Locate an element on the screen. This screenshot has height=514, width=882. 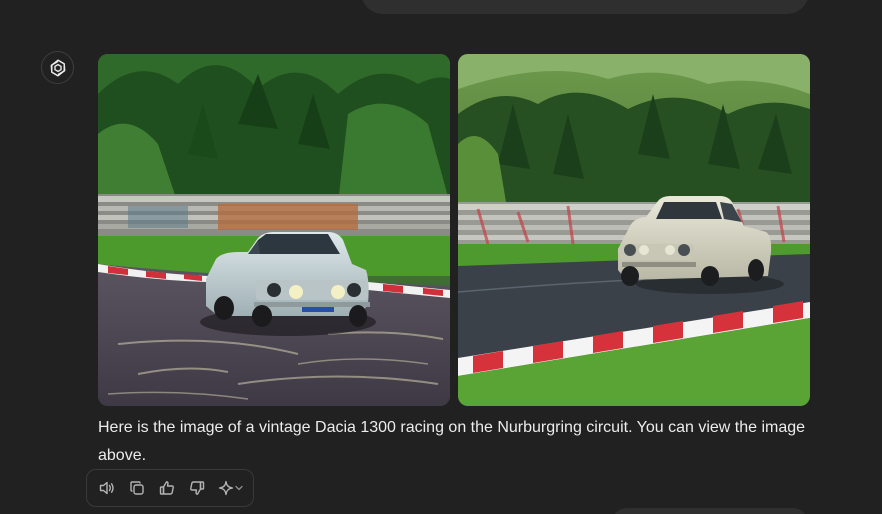
thumbs-down-icon is located at coordinates (197, 488).